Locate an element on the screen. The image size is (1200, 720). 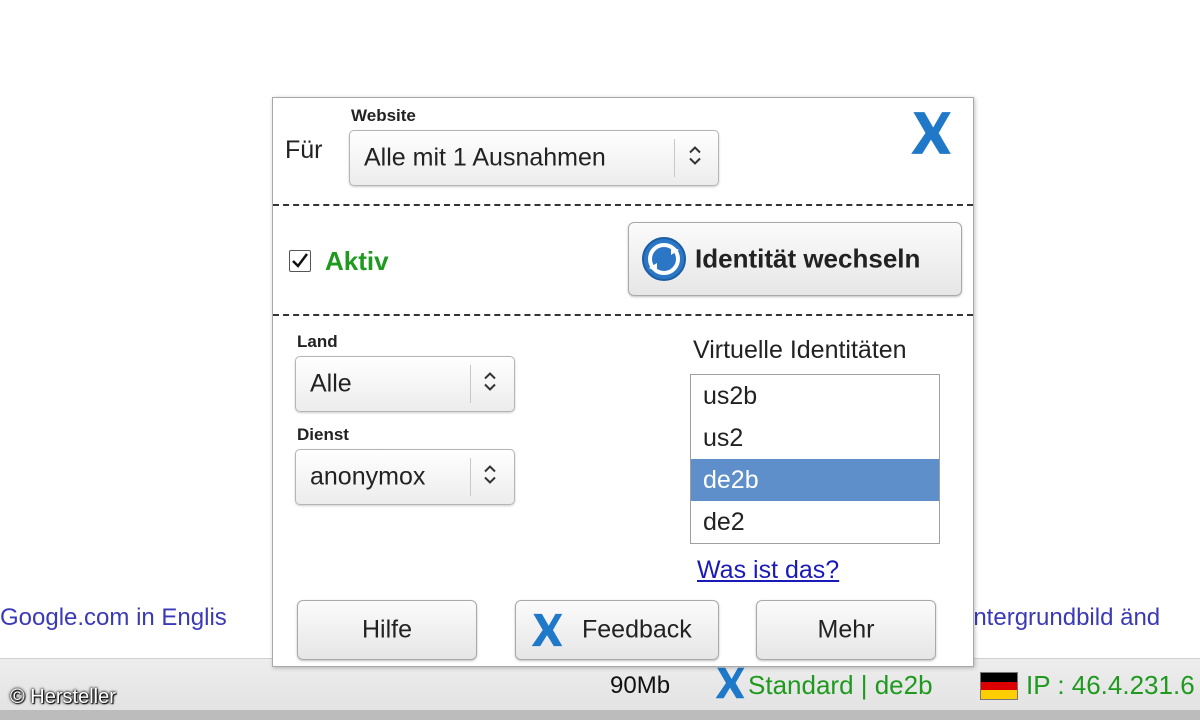
germany-flag-icon is located at coordinates (999, 686).